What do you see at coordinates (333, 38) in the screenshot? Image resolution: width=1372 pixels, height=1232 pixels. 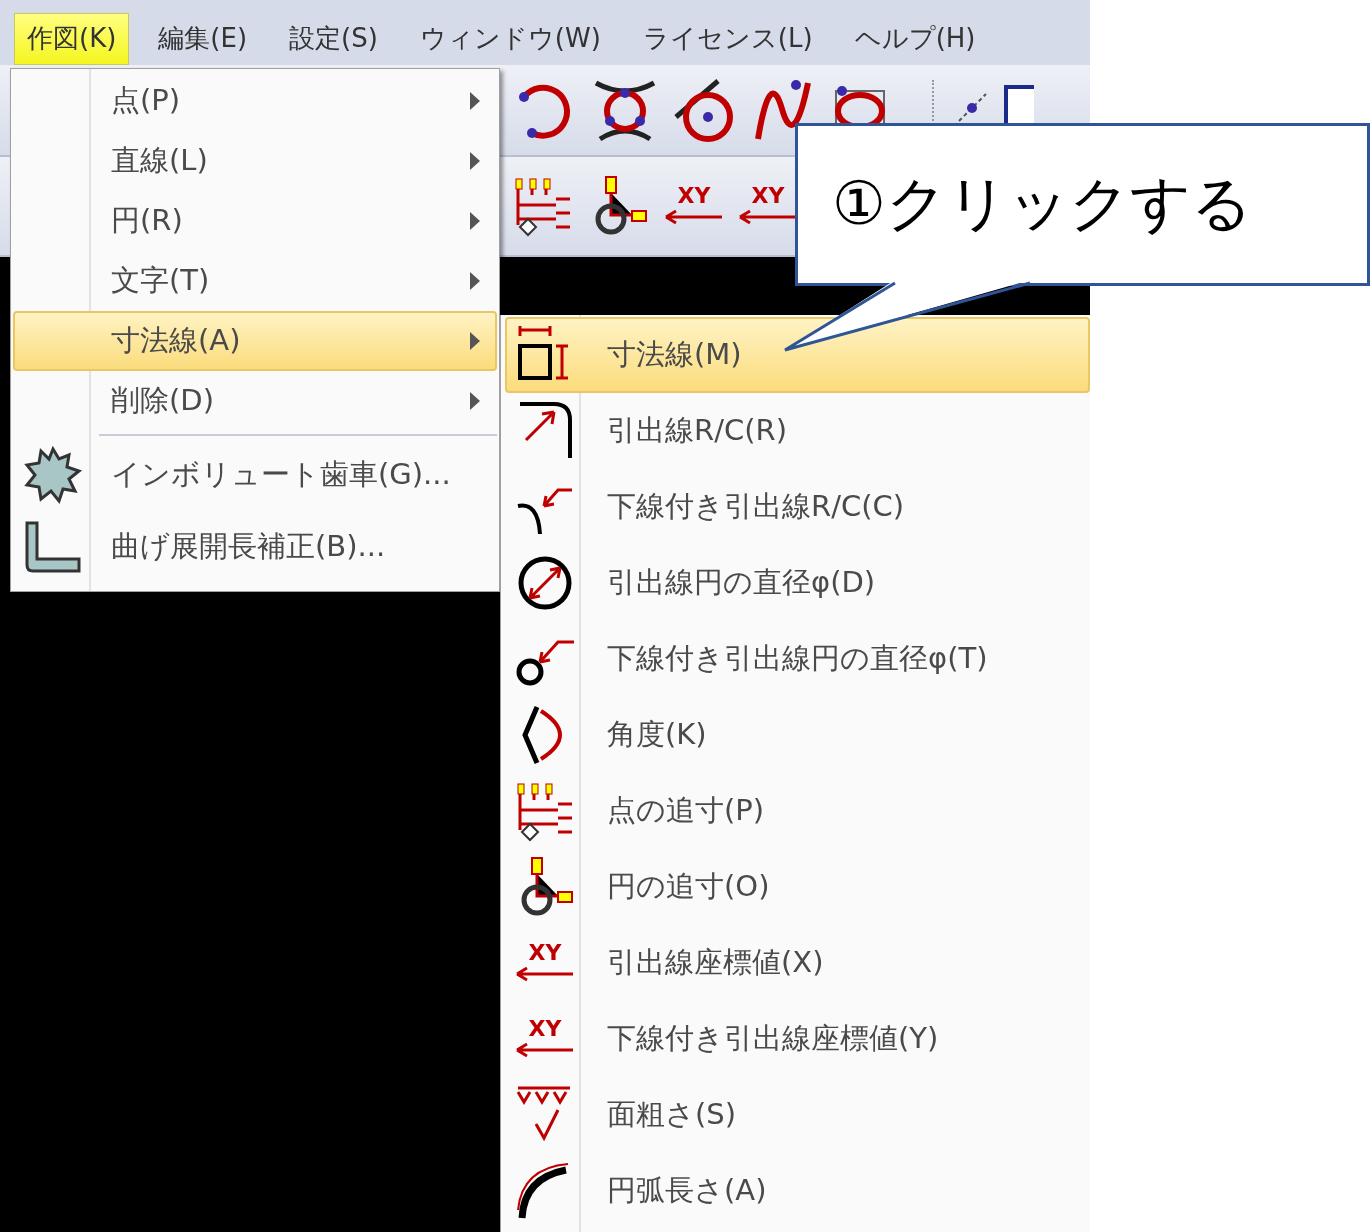 I see `menu-item: 設定(S)` at bounding box center [333, 38].